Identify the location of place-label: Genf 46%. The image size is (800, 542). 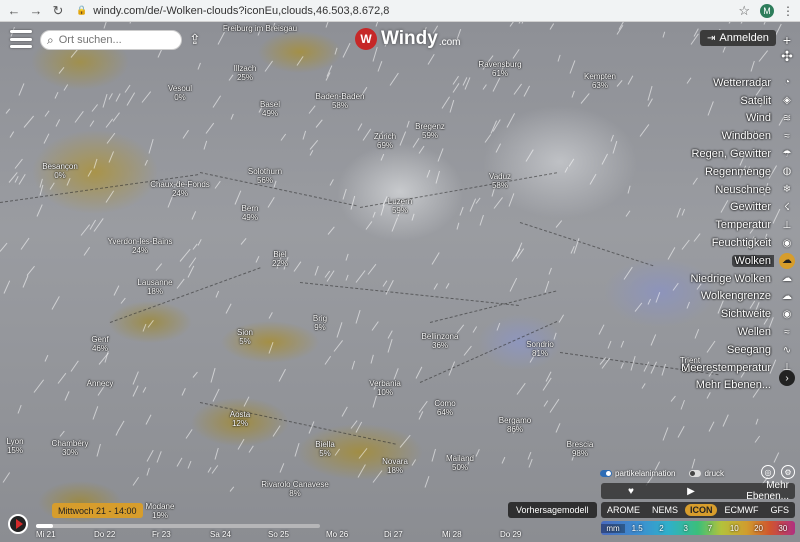
(99, 344).